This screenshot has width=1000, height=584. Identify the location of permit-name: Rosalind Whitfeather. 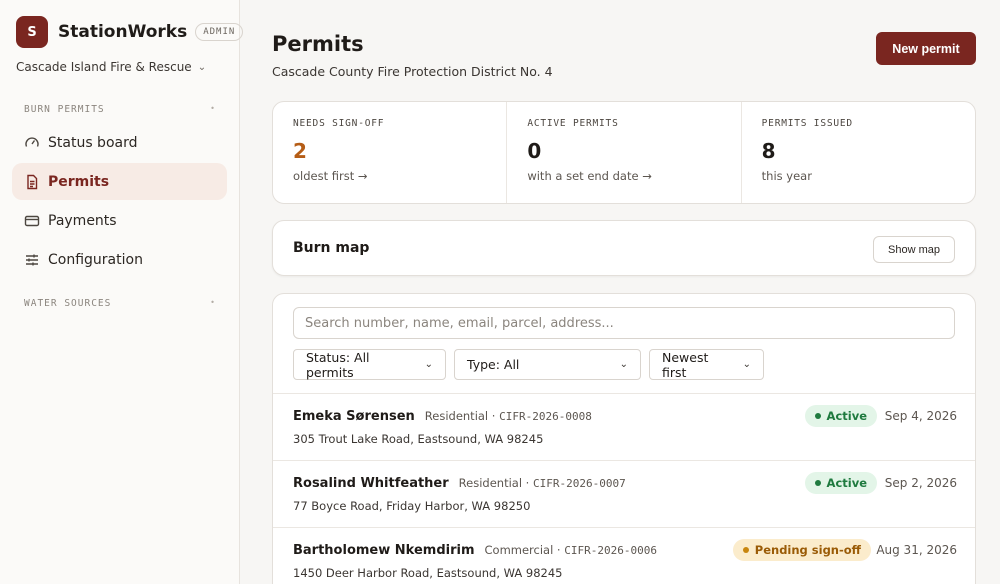
(371, 483).